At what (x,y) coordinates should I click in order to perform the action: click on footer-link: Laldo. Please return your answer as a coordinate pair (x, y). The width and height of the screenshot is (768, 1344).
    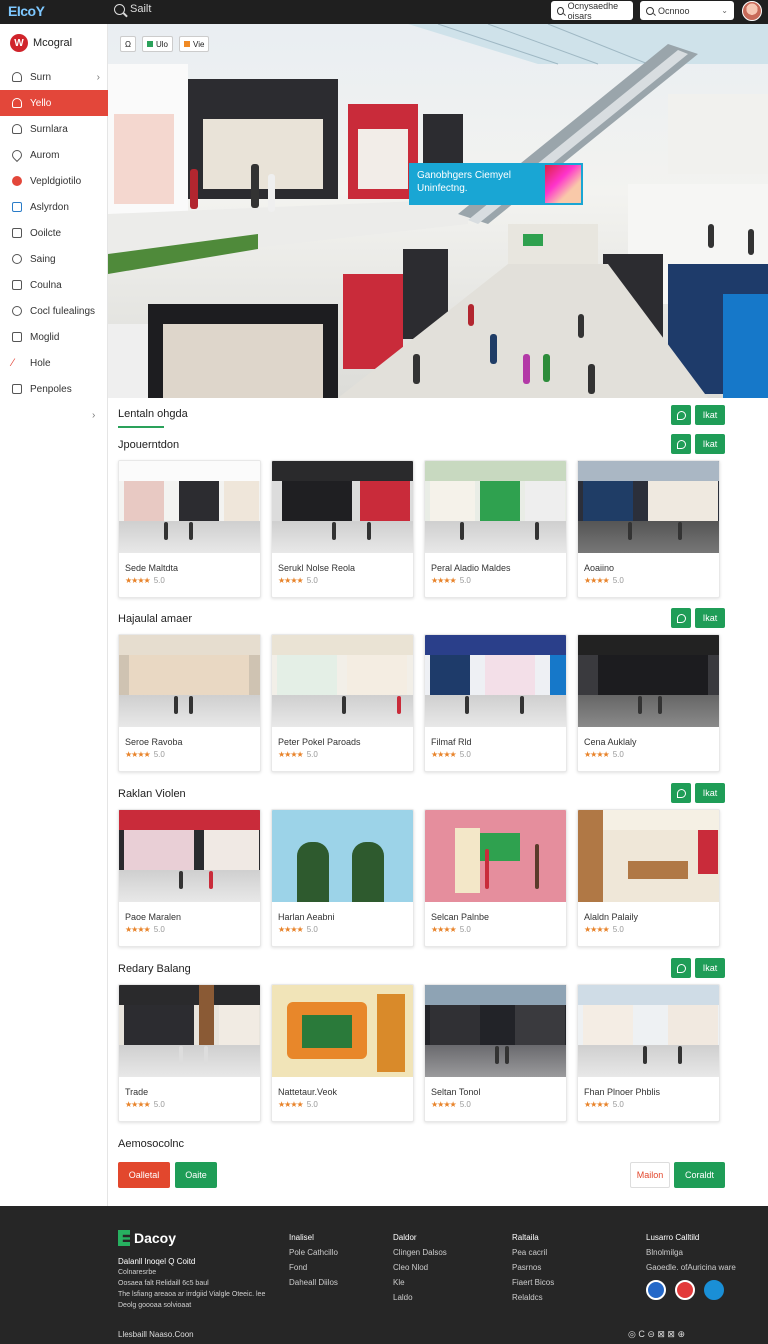
    Looking at the image, I should click on (420, 1297).